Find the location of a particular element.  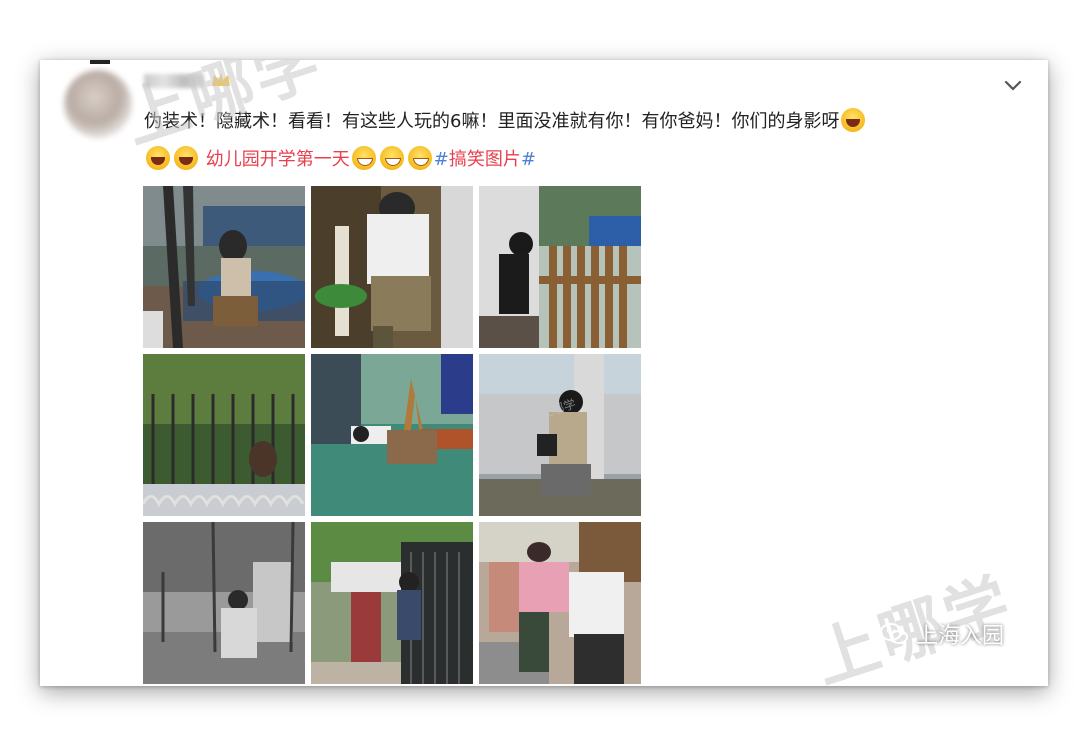

wechat-icon is located at coordinates (893, 634).